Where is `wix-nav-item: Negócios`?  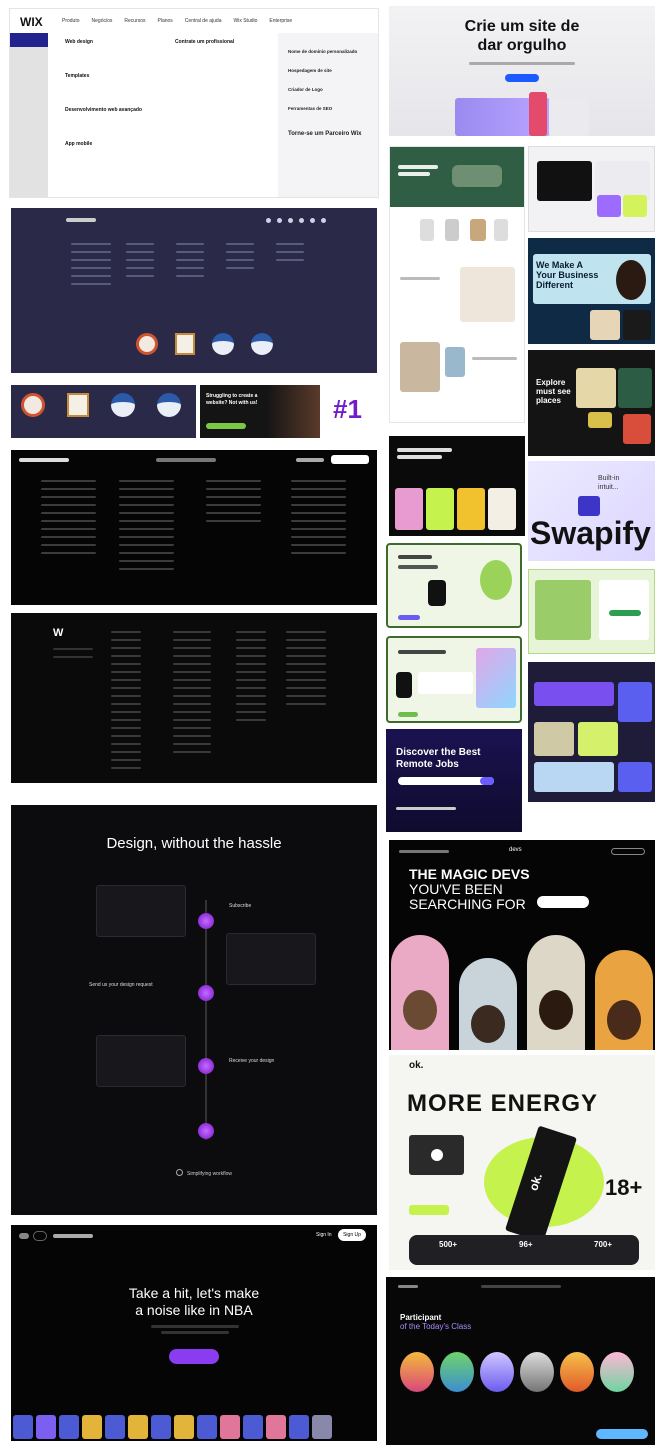
wix-nav-item: Negócios is located at coordinates (102, 21).